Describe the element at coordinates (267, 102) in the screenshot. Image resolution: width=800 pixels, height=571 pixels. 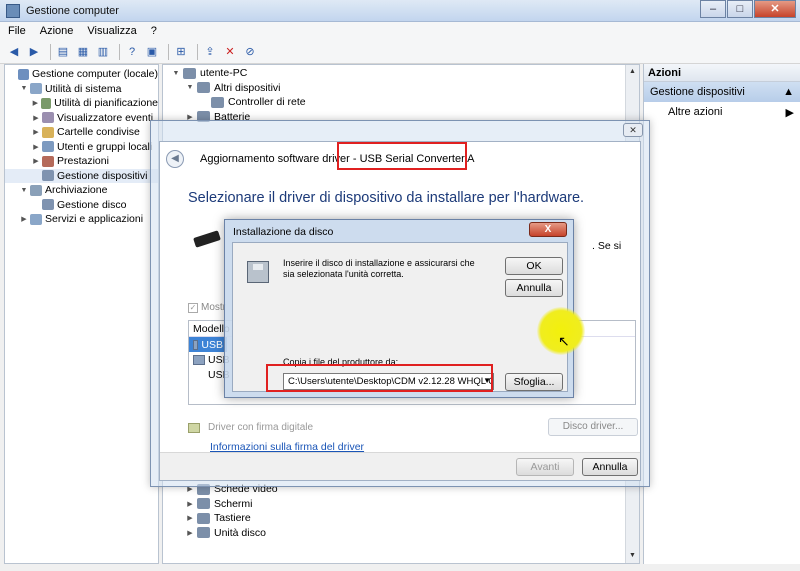
I see `device-tree-label: Controller di rete` at that location.